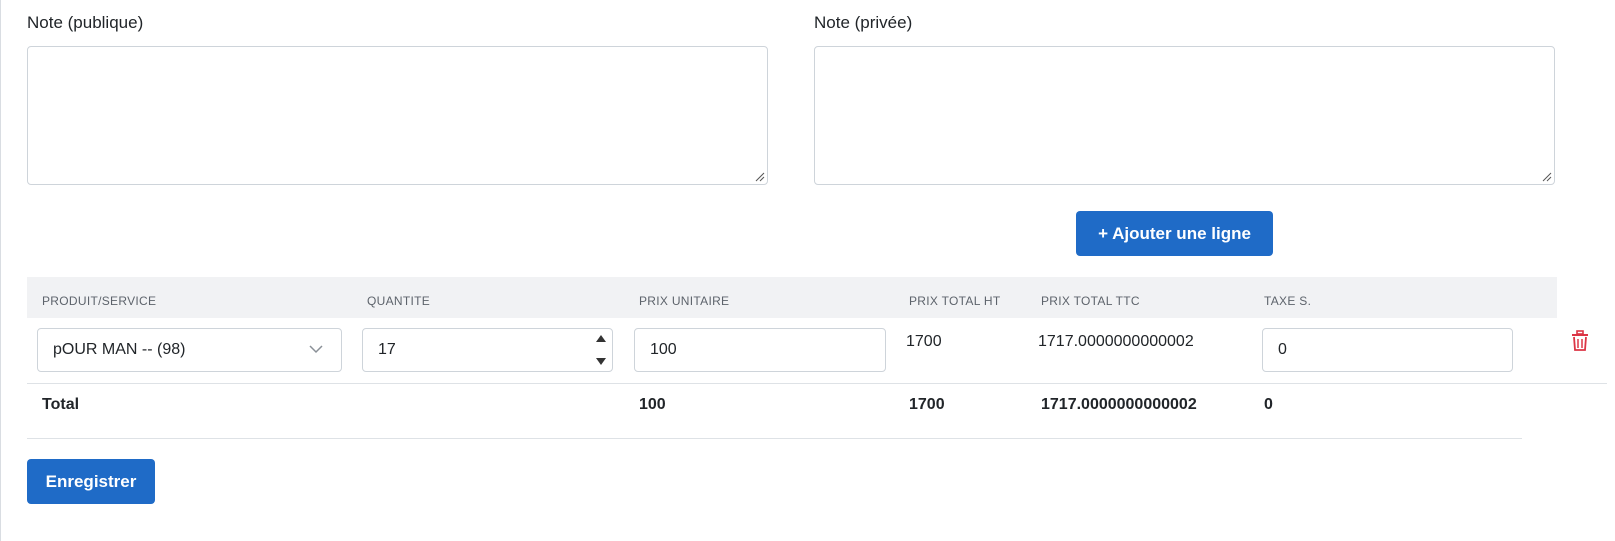 The height and width of the screenshot is (541, 1615). What do you see at coordinates (652, 404) in the screenshot?
I see `totals-unit-price: 100` at bounding box center [652, 404].